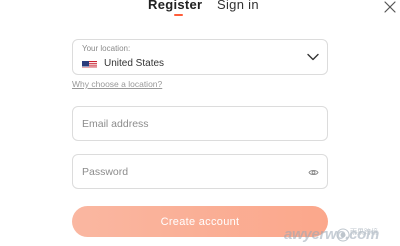 Image resolution: width=400 pixels, height=246 pixels. What do you see at coordinates (200, 57) in the screenshot?
I see `location-select: Your location: United States` at bounding box center [200, 57].